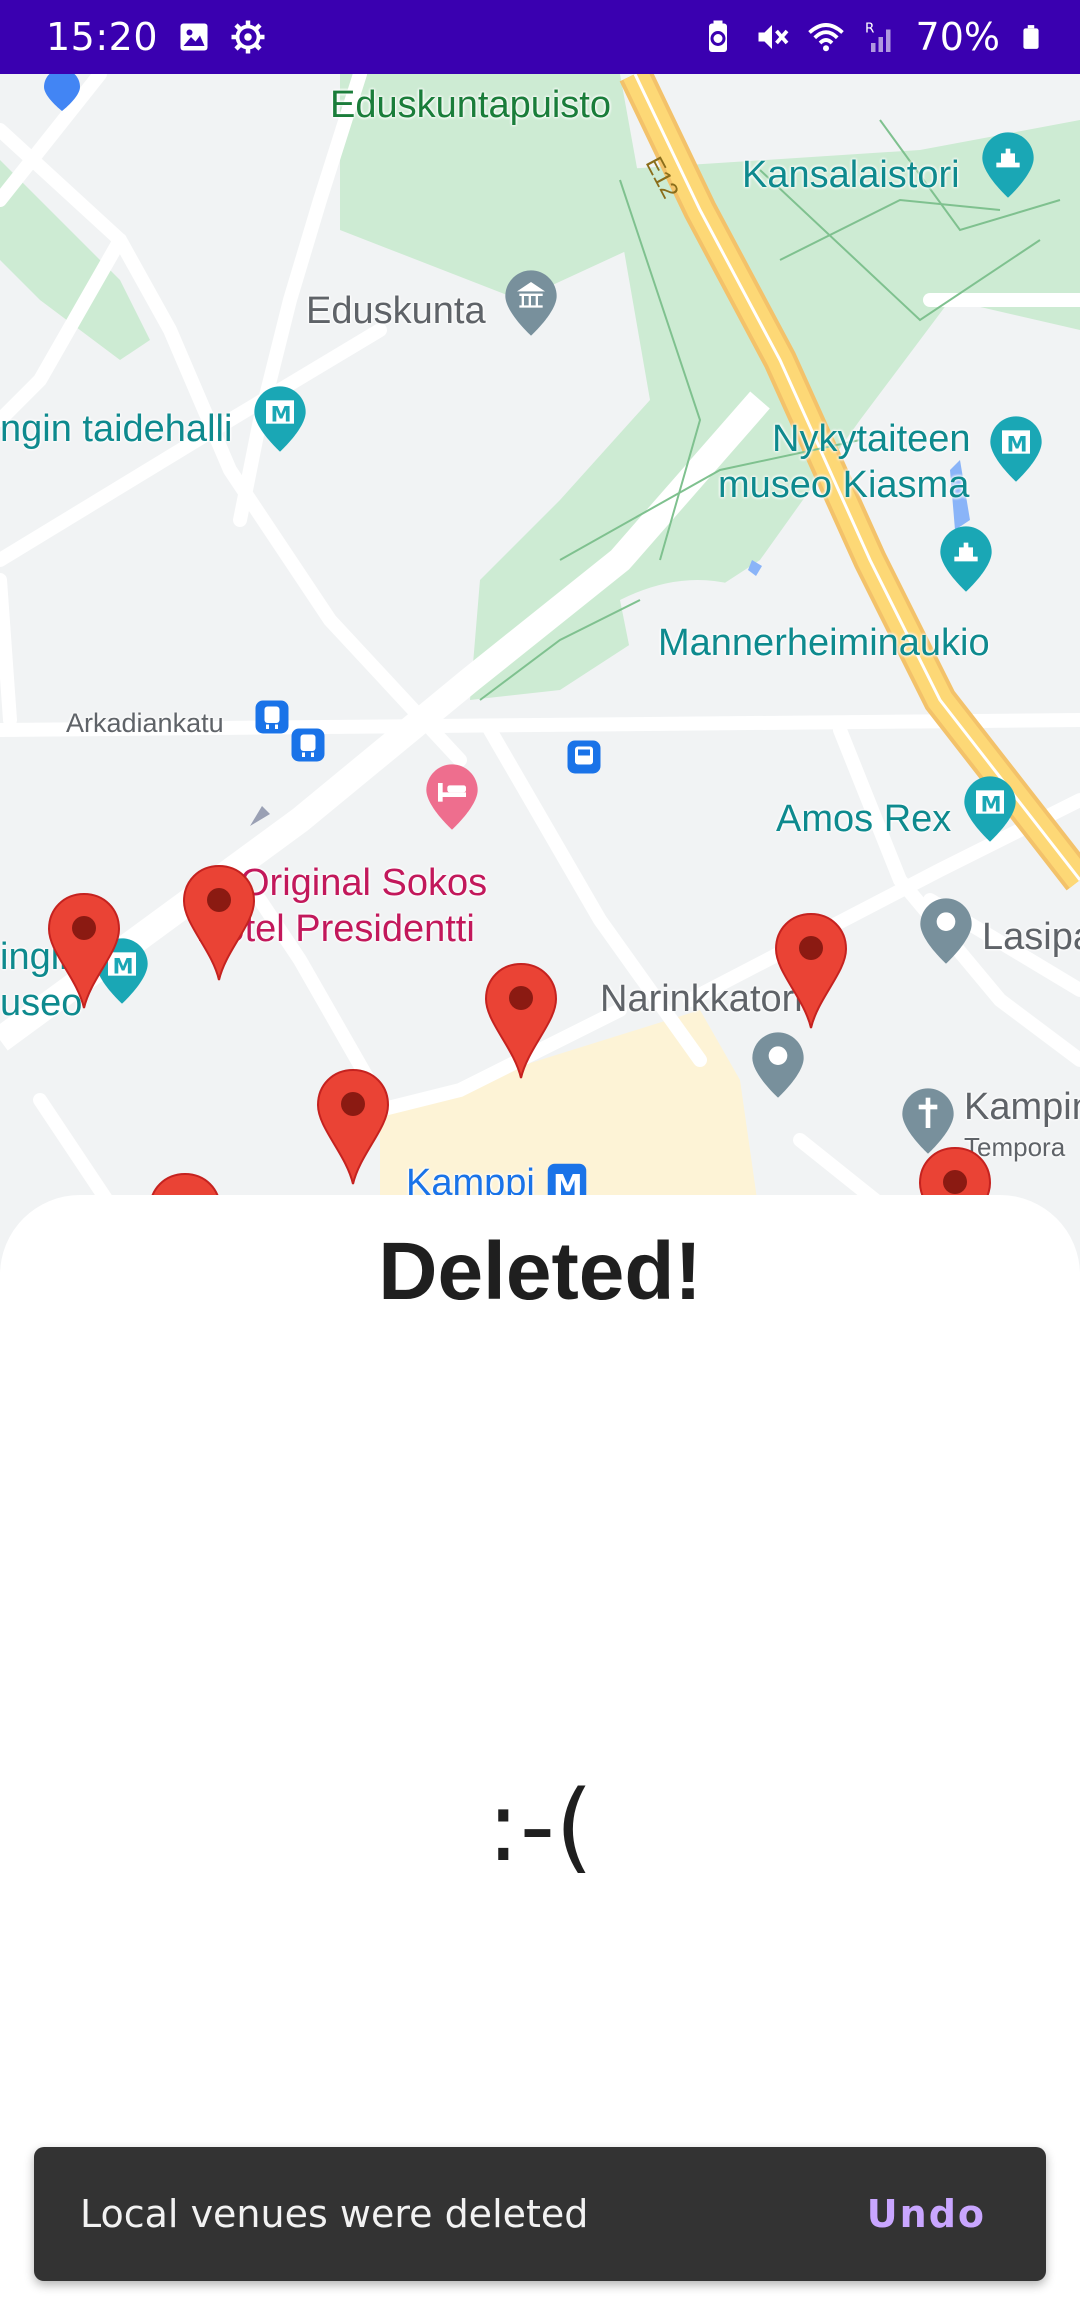 Image resolution: width=1080 pixels, height=2316 pixels. What do you see at coordinates (871, 439) in the screenshot?
I see `map-label-kiasma-line1: Nykytaiteen` at bounding box center [871, 439].